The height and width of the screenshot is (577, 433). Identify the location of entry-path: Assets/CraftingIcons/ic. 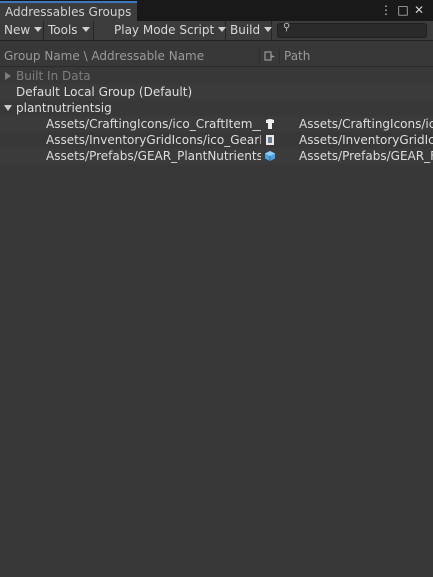
(366, 124).